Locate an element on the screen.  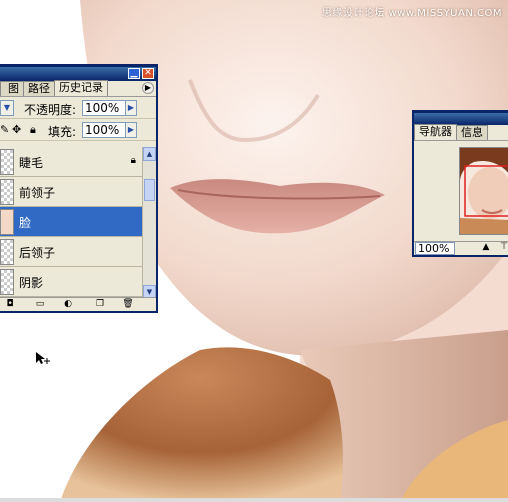
layer-list-scrollbar: ▲ ▼ is located at coordinates (149, 223).